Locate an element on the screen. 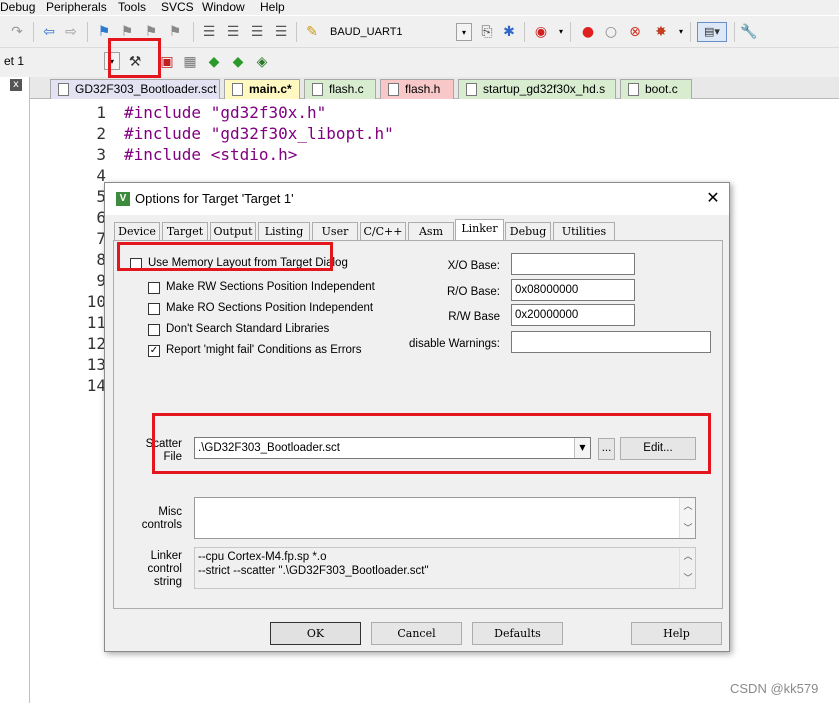 The height and width of the screenshot is (703, 839). tab-output: Output is located at coordinates (233, 231).